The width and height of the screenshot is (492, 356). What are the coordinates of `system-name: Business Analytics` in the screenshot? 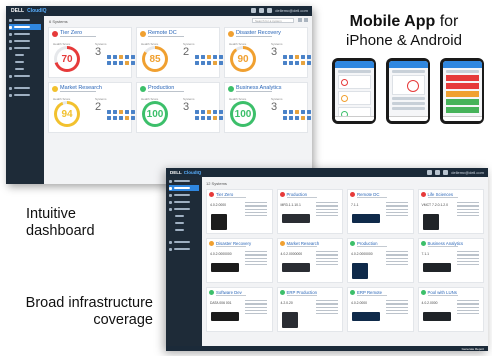 It's located at (446, 243).